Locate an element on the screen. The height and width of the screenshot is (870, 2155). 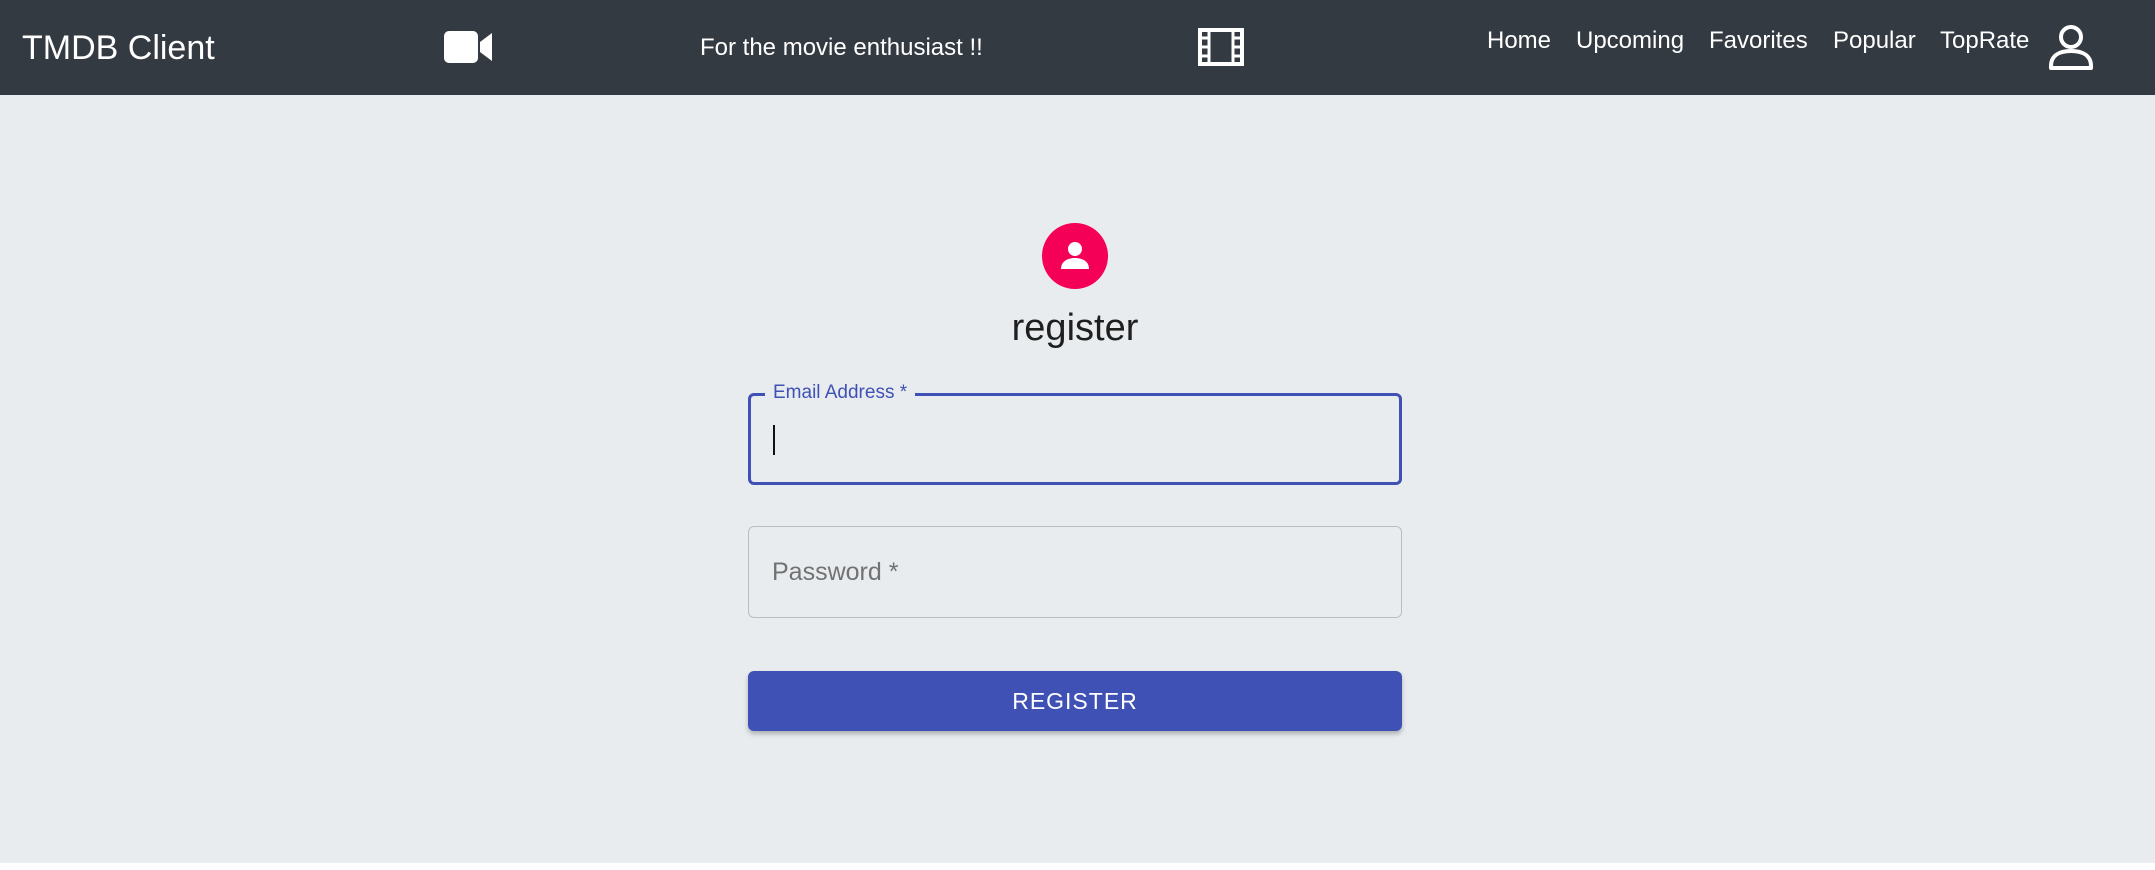
videocam-icon is located at coordinates (468, 47).